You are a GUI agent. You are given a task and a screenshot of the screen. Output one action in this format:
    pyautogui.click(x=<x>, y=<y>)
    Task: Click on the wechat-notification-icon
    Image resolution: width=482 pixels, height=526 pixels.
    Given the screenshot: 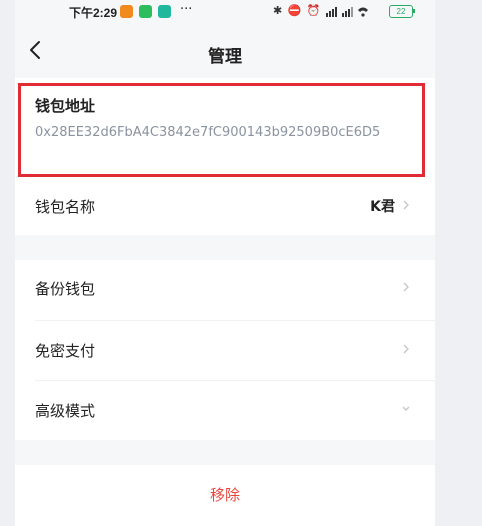 What is the action you would take?
    pyautogui.click(x=145, y=11)
    